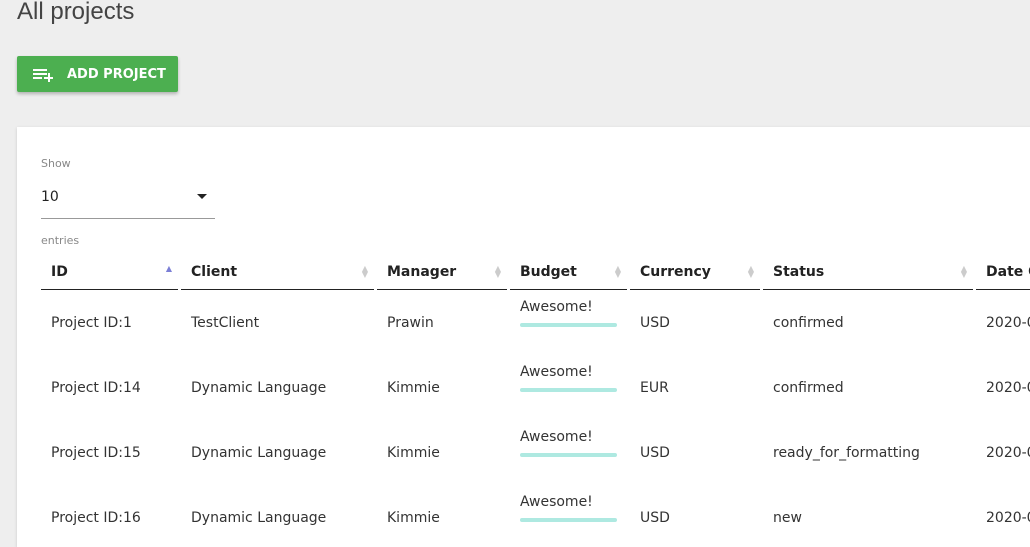 The height and width of the screenshot is (547, 1030). What do you see at coordinates (548, 272) in the screenshot?
I see `column-label: Budget` at bounding box center [548, 272].